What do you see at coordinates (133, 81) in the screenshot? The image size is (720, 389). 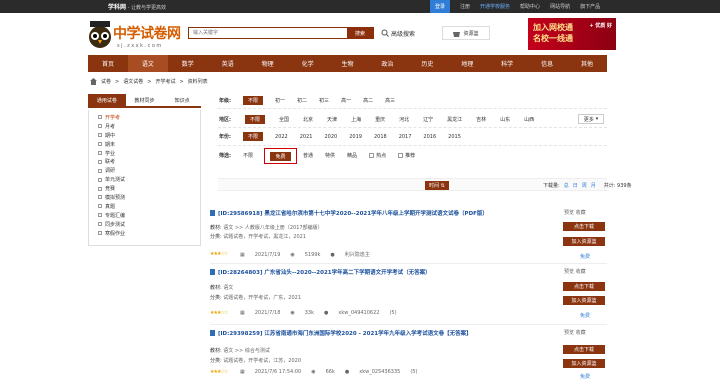 I see `breadcrumb-item: 语文试卷` at bounding box center [133, 81].